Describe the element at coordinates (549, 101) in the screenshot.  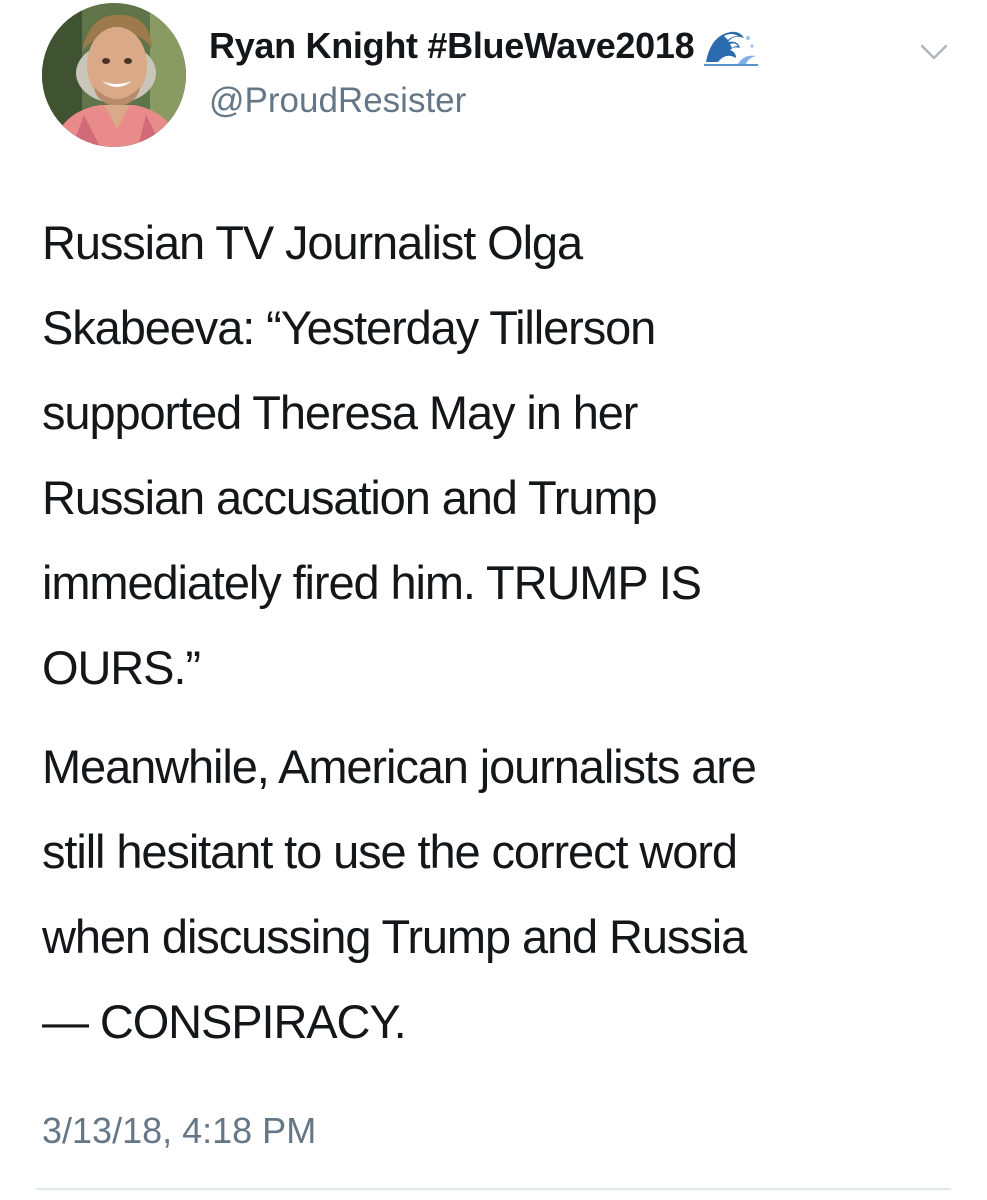
I see `author-handle: @ProudResister` at that location.